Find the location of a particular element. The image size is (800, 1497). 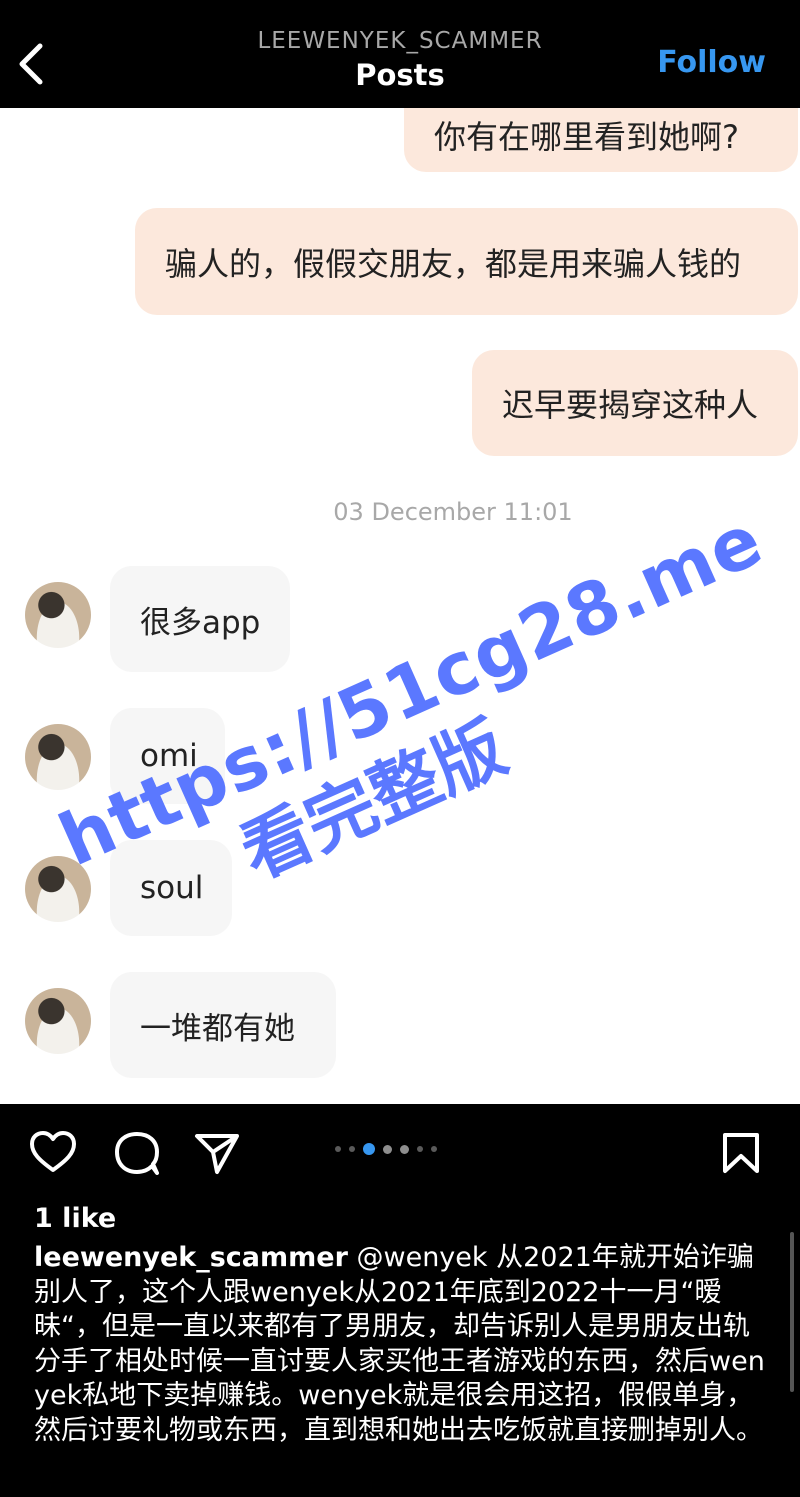

comment-icon is located at coordinates (137, 1153).